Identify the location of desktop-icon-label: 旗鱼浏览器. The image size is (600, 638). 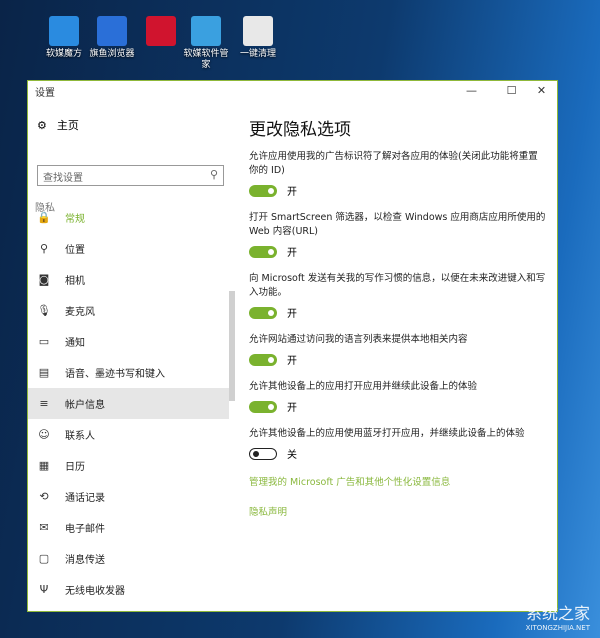
(112, 54).